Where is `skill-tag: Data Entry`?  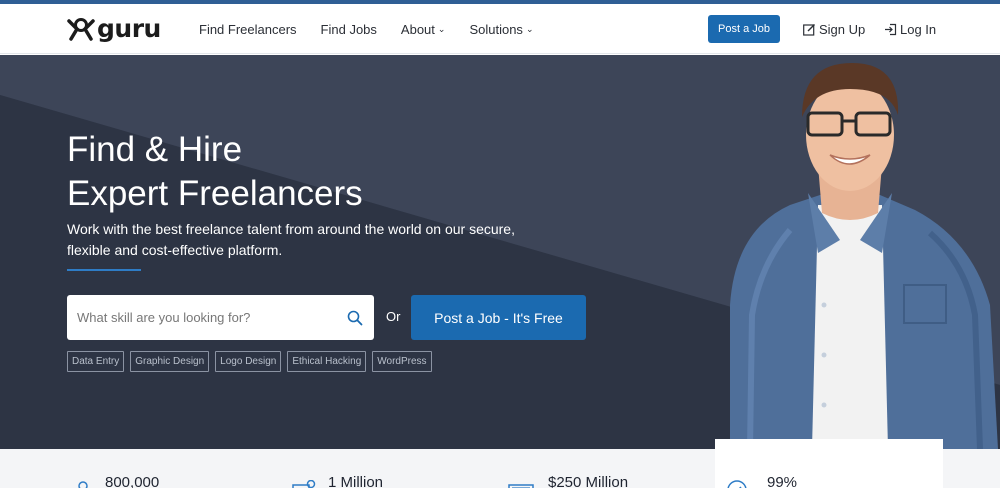
skill-tag: Data Entry is located at coordinates (96, 361).